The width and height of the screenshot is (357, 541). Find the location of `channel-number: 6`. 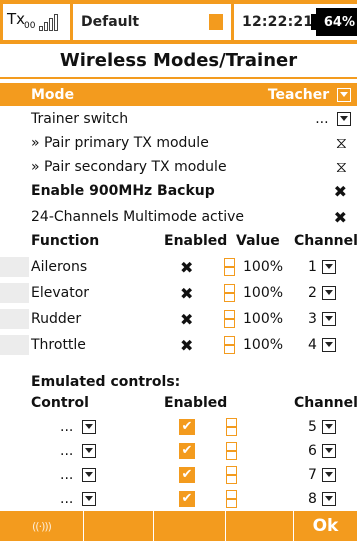

channel-number: 6 is located at coordinates (312, 451).